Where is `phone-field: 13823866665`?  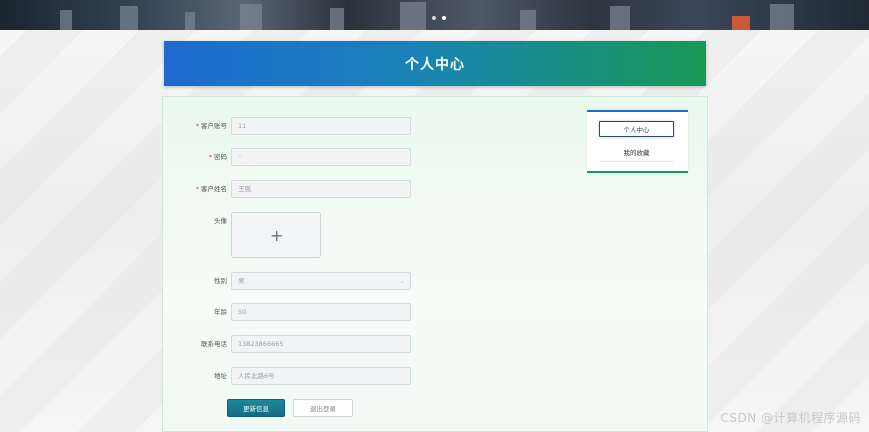 phone-field: 13823866665 is located at coordinates (321, 344).